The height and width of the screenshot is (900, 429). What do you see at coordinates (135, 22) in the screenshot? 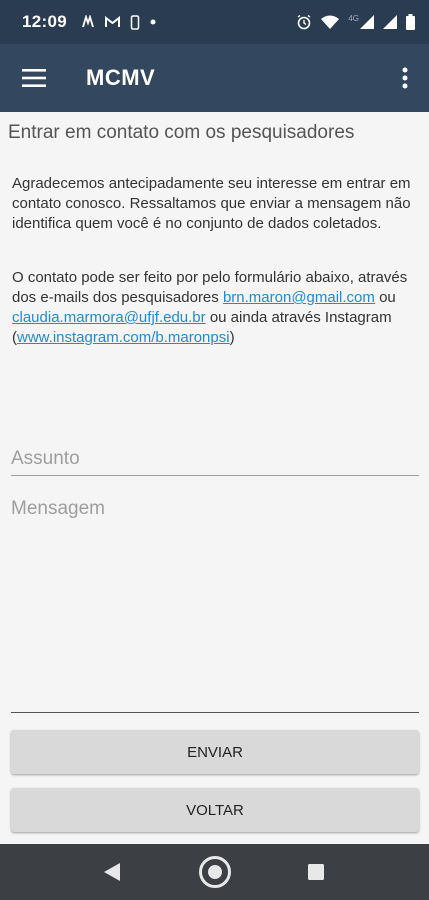
I see `phone-icon` at bounding box center [135, 22].